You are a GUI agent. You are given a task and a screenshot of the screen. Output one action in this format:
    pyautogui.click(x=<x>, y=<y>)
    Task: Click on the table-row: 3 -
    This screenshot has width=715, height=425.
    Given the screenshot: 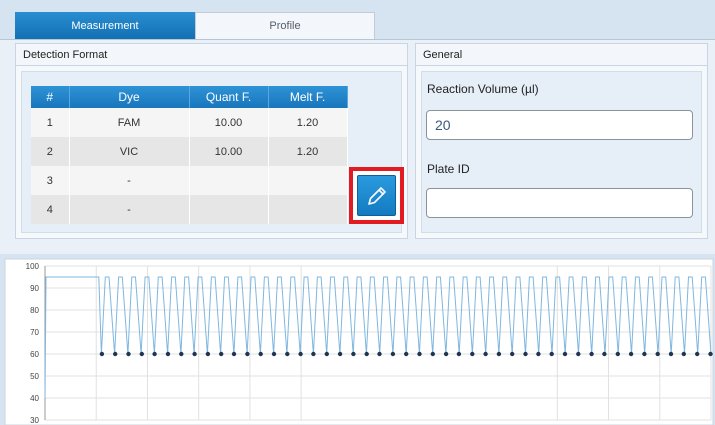 What is the action you would take?
    pyautogui.click(x=189, y=180)
    